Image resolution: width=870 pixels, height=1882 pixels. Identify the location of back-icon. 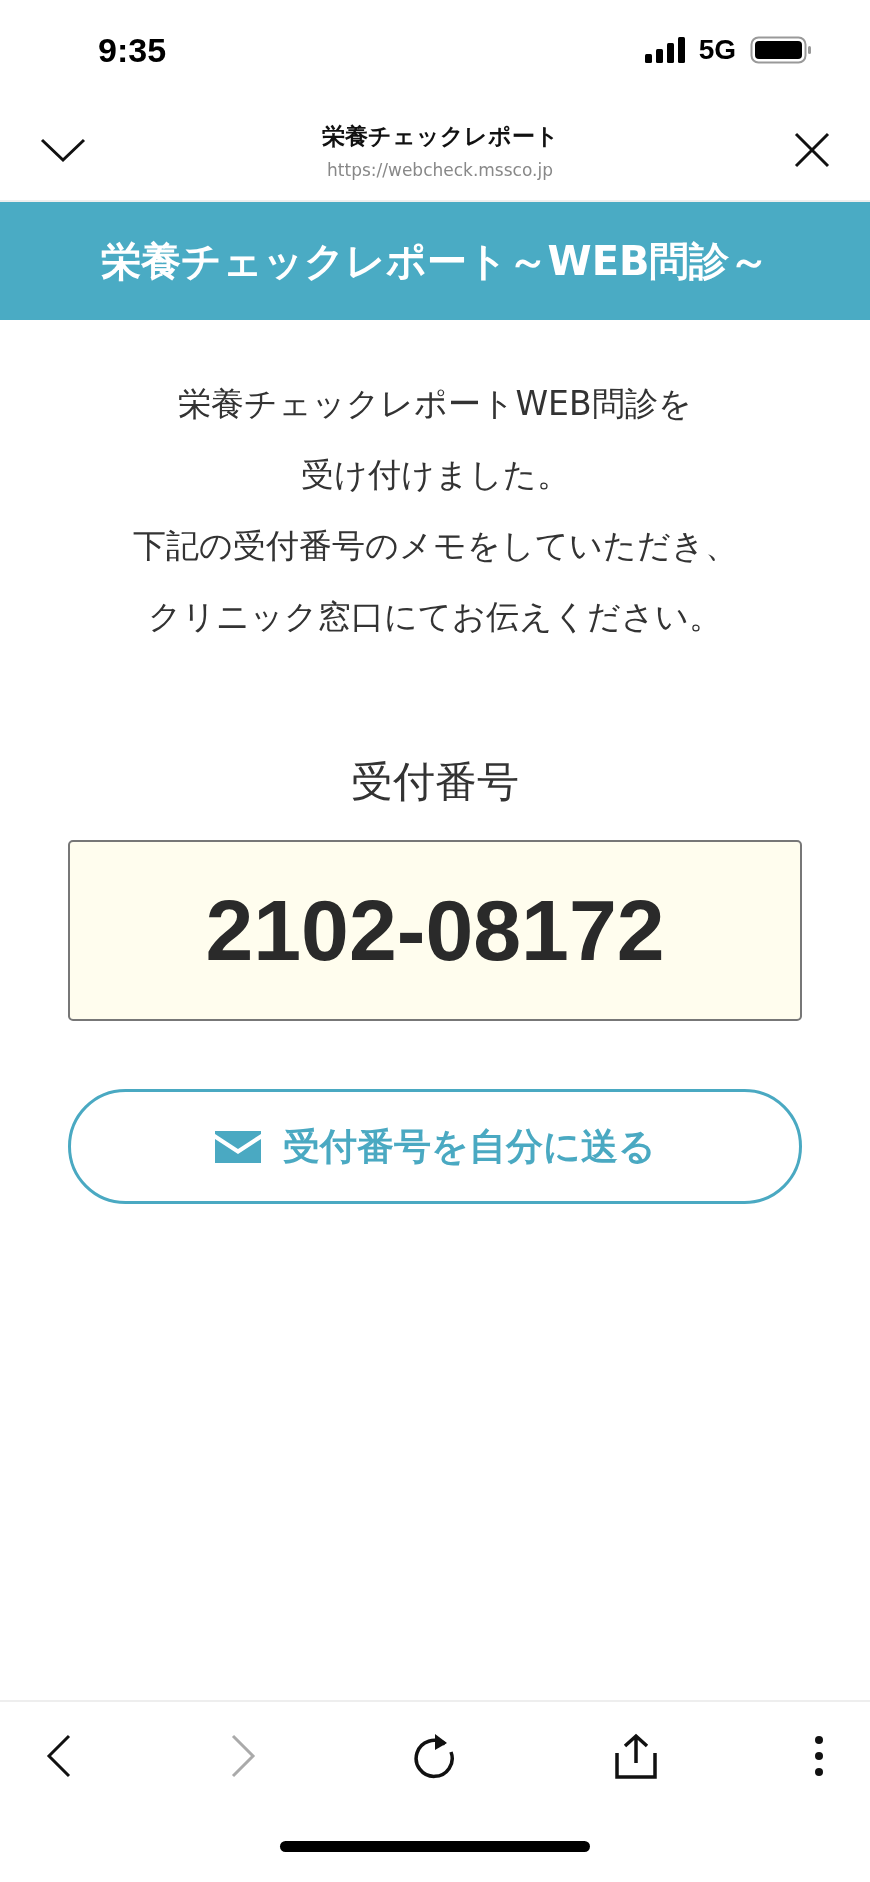
(59, 1756).